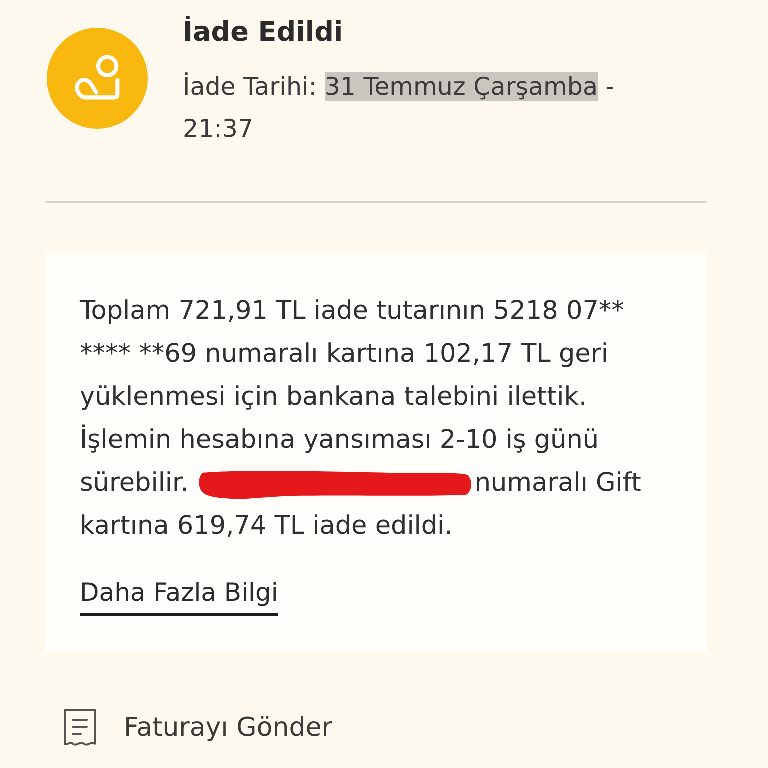 The image size is (768, 768). Describe the element at coordinates (228, 728) in the screenshot. I see `send-invoice-link: Faturayı Gönder` at that location.